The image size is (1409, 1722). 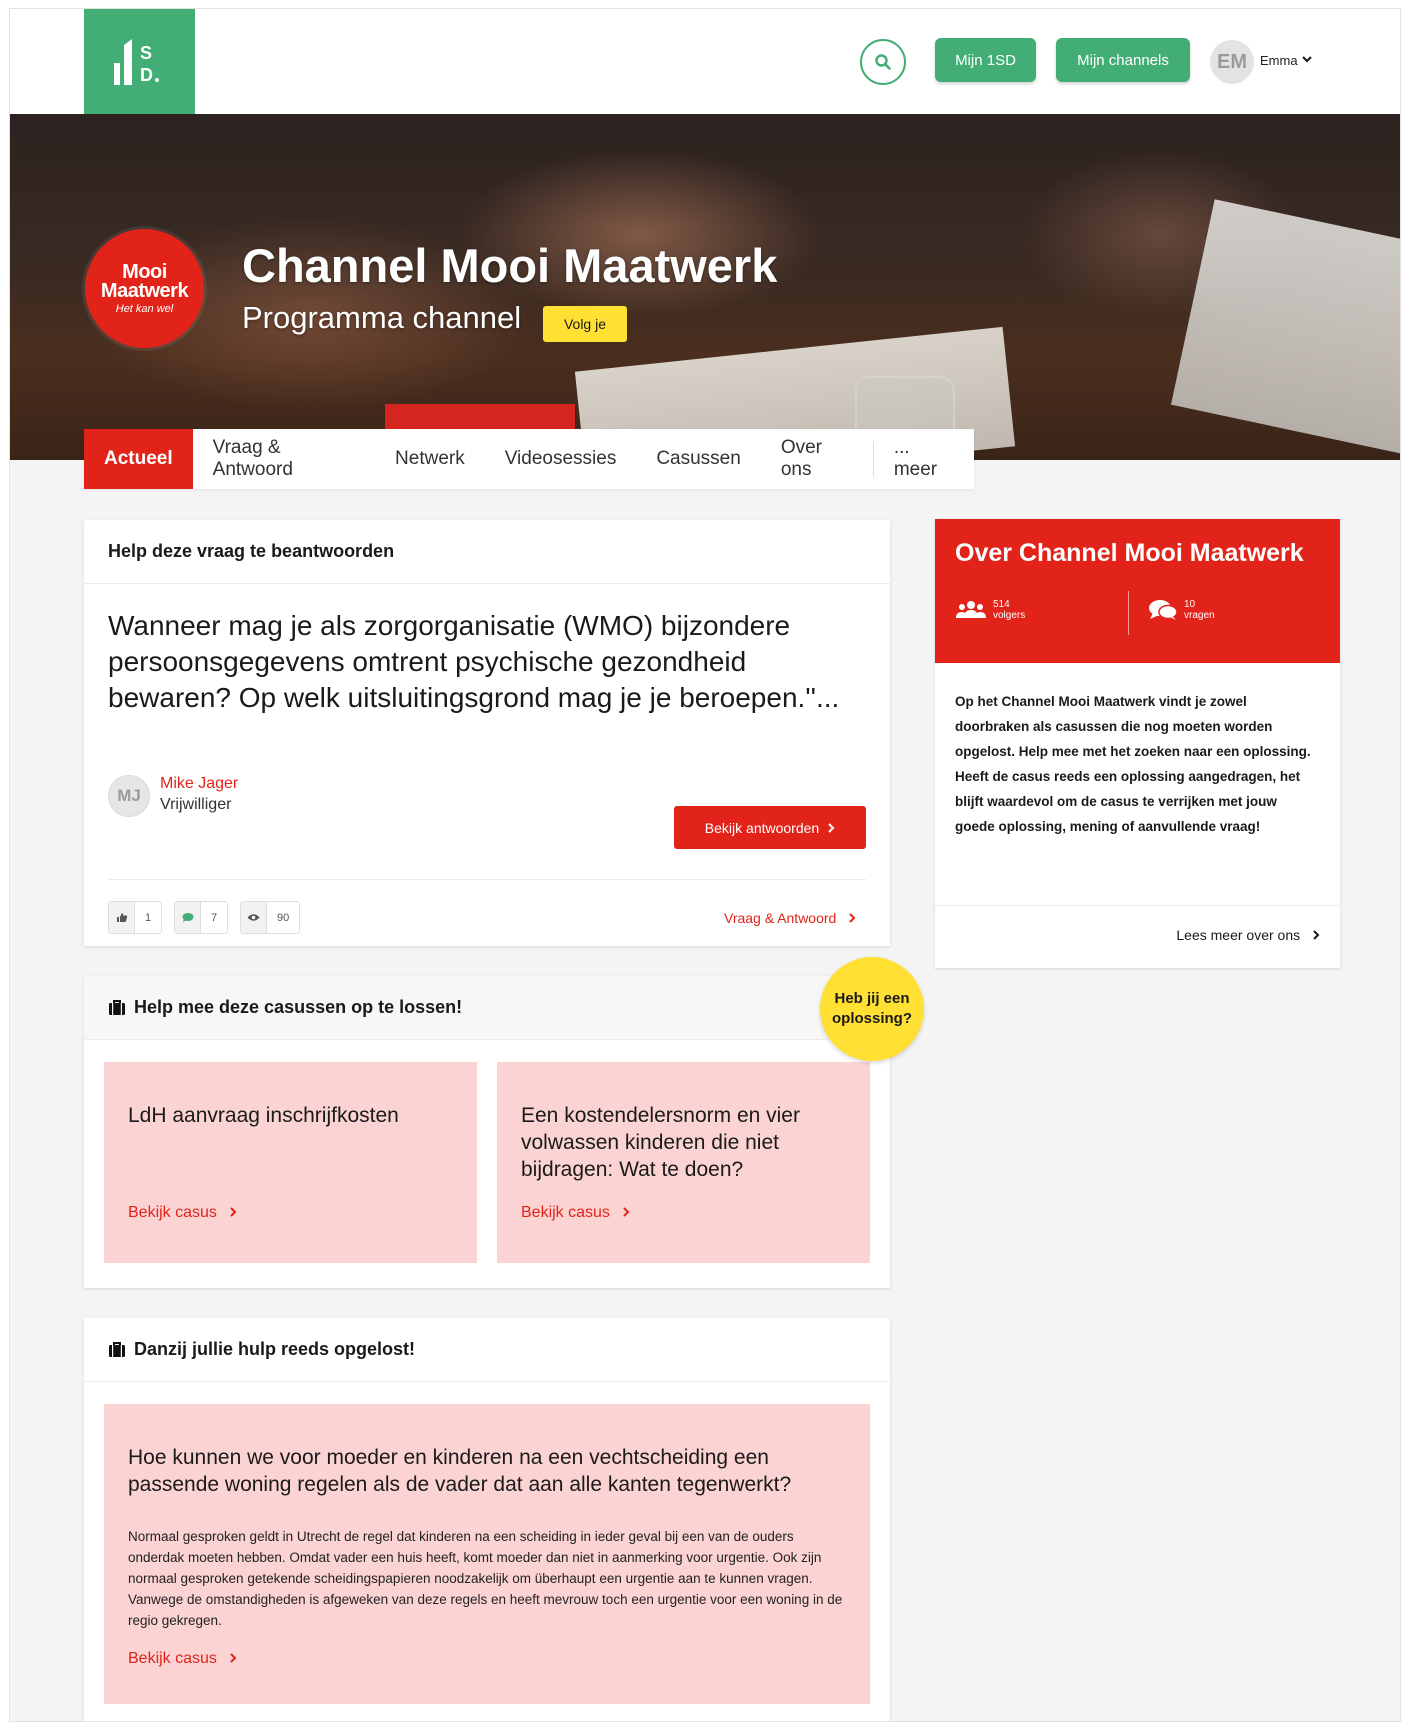 What do you see at coordinates (199, 784) in the screenshot?
I see `author-name: Mike Jager` at bounding box center [199, 784].